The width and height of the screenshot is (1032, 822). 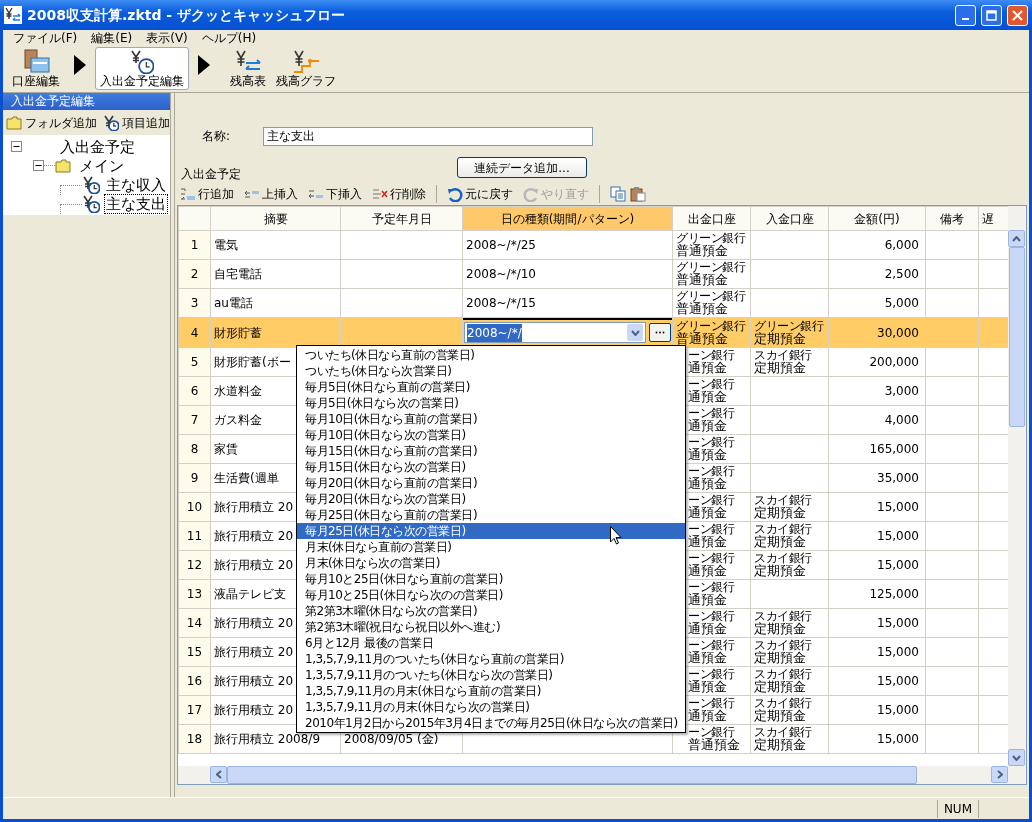 What do you see at coordinates (877, 362) in the screenshot?
I see `amount-cell: 200,000` at bounding box center [877, 362].